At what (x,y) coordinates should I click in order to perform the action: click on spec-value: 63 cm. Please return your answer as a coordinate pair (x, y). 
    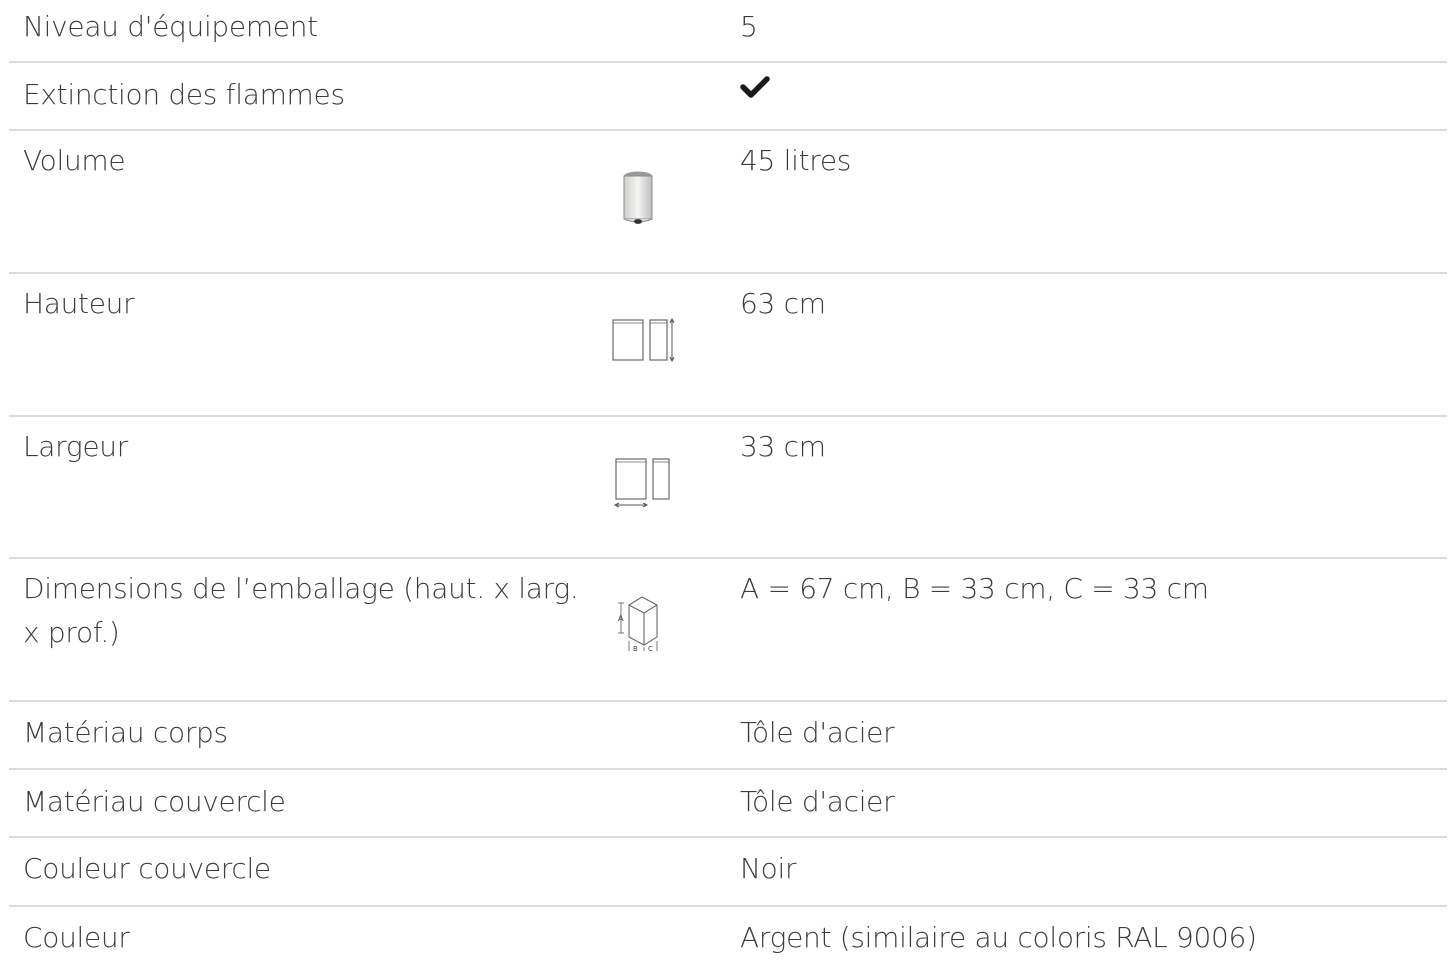
    Looking at the image, I should click on (783, 303).